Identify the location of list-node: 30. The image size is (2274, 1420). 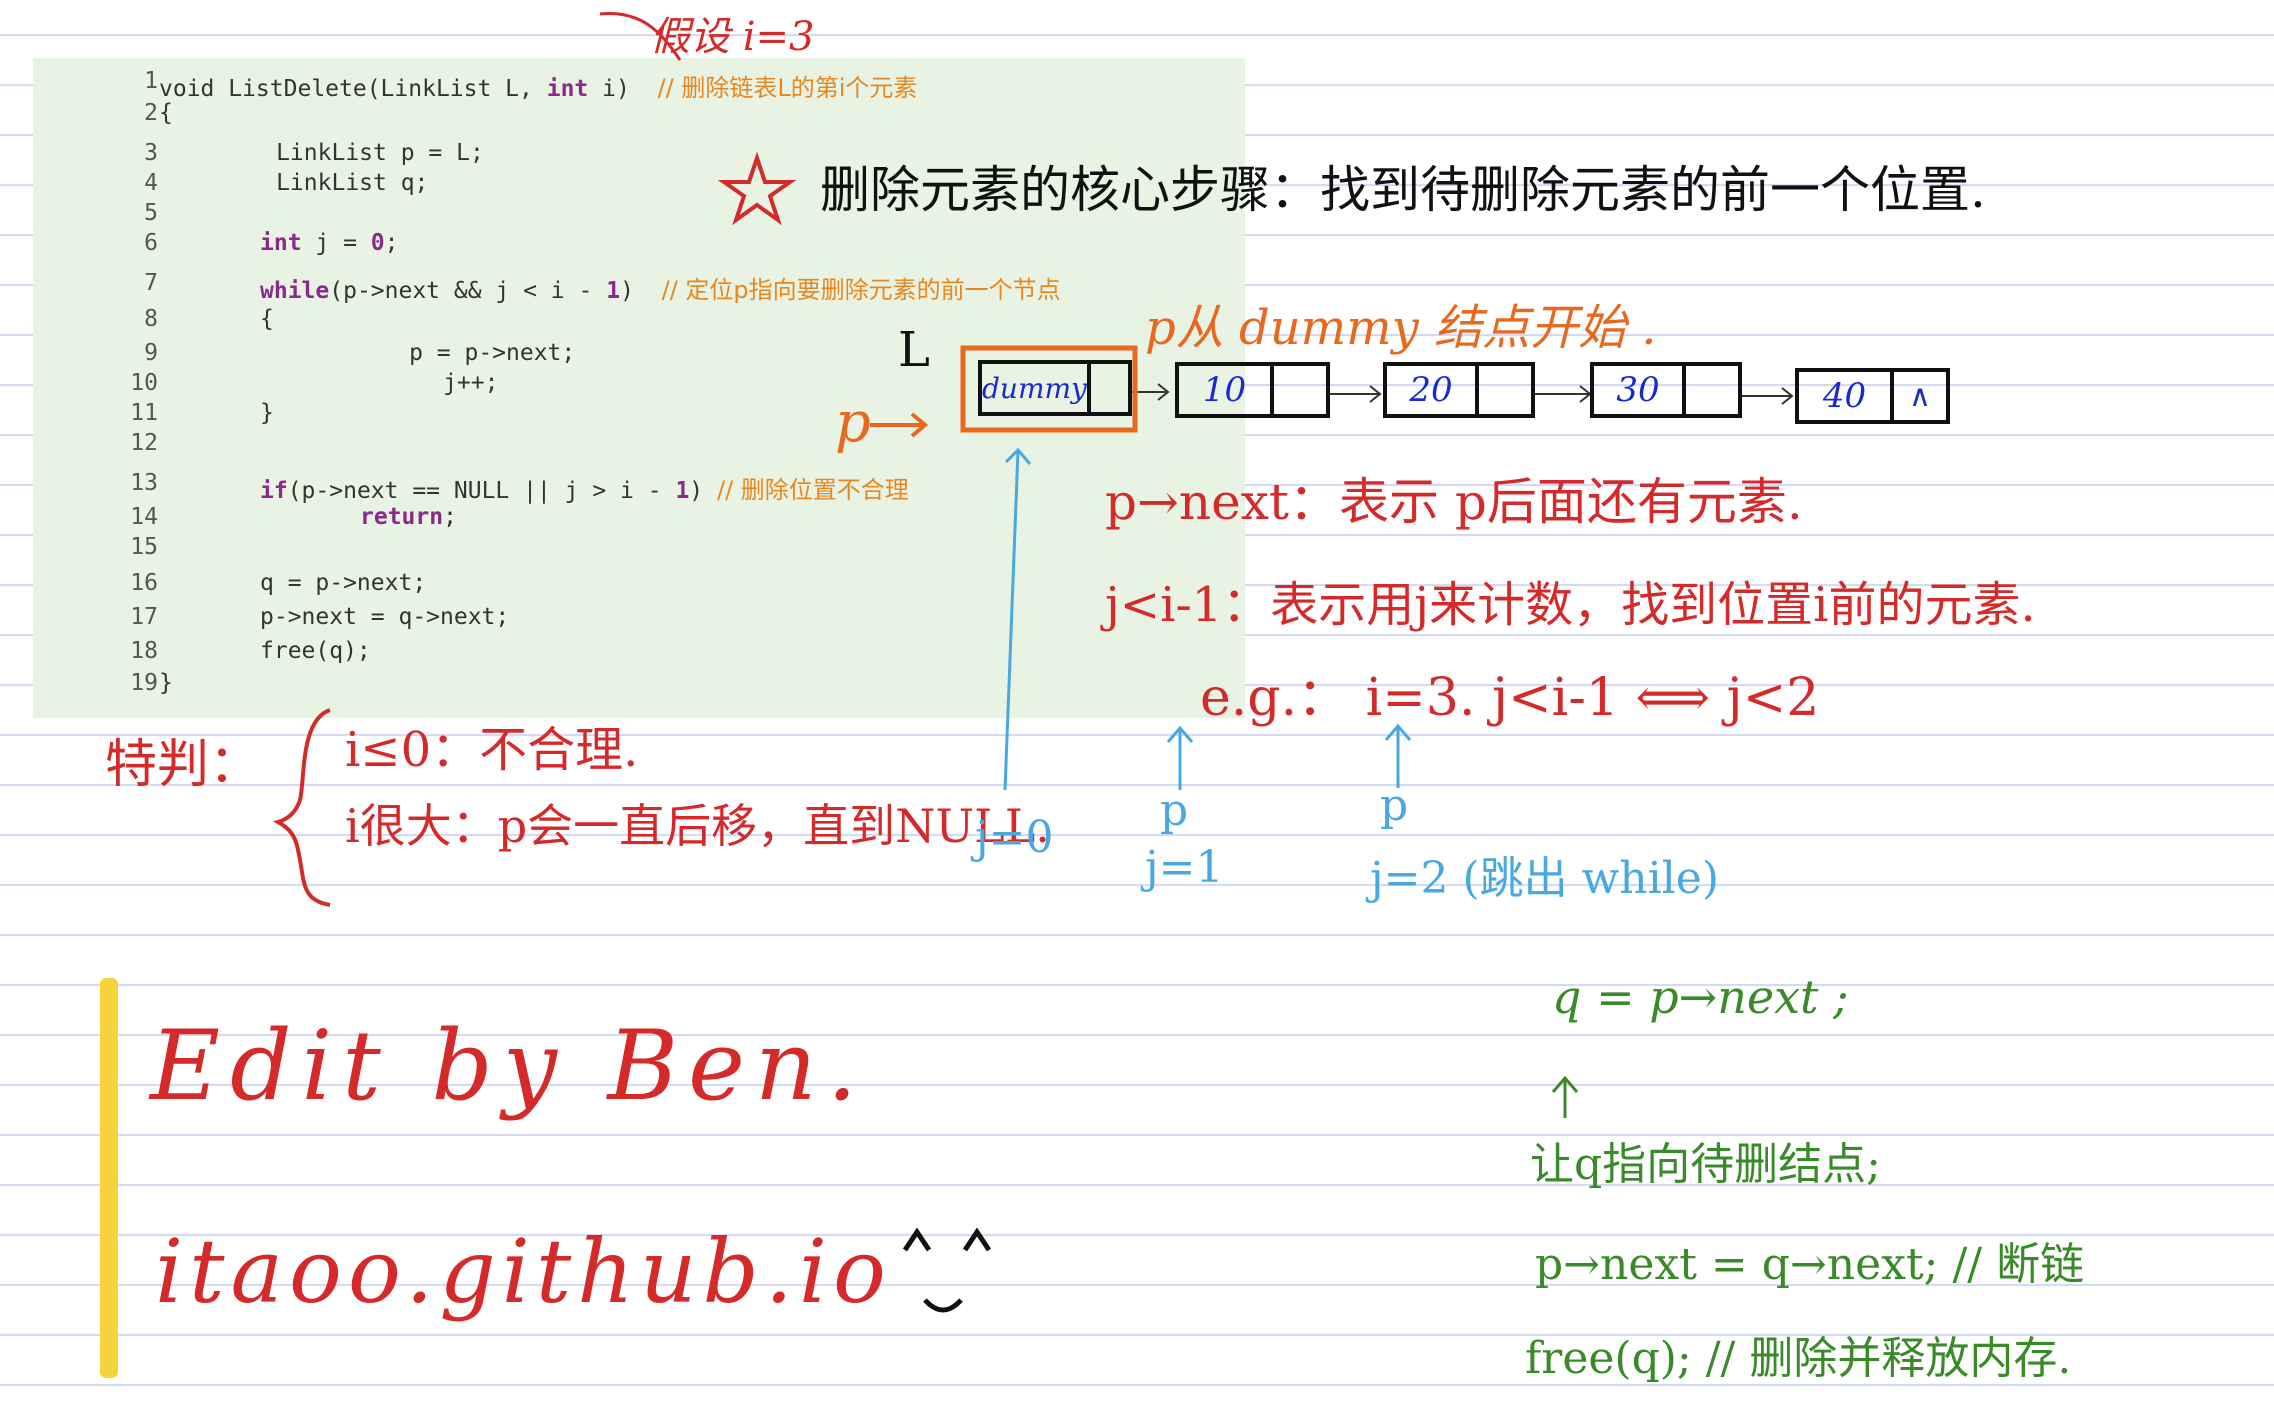
(1666, 390).